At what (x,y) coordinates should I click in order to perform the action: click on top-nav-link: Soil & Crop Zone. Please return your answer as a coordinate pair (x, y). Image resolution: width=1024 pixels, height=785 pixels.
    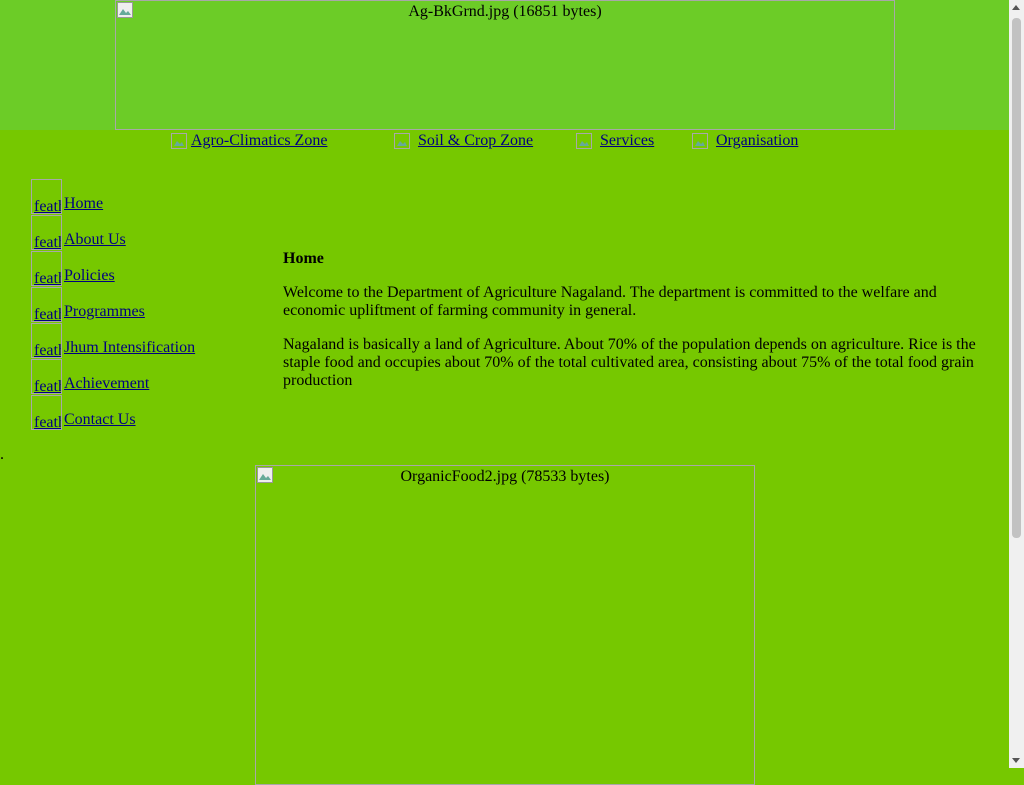
    Looking at the image, I should click on (475, 141).